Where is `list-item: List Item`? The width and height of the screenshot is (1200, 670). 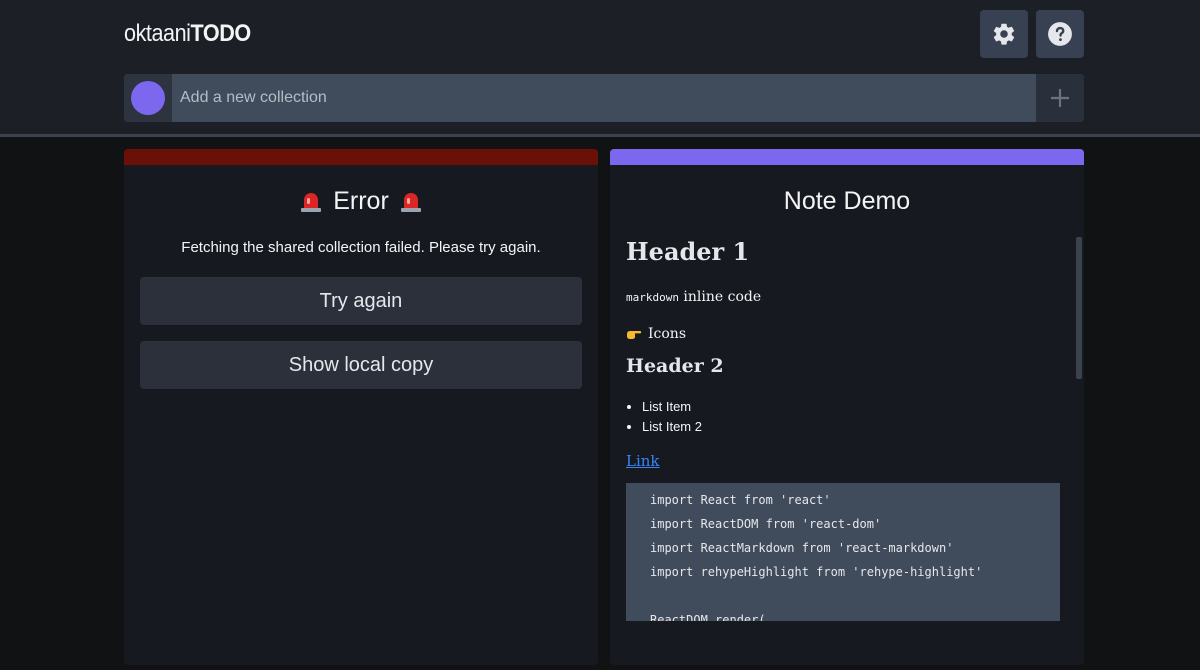 list-item: List Item is located at coordinates (672, 407).